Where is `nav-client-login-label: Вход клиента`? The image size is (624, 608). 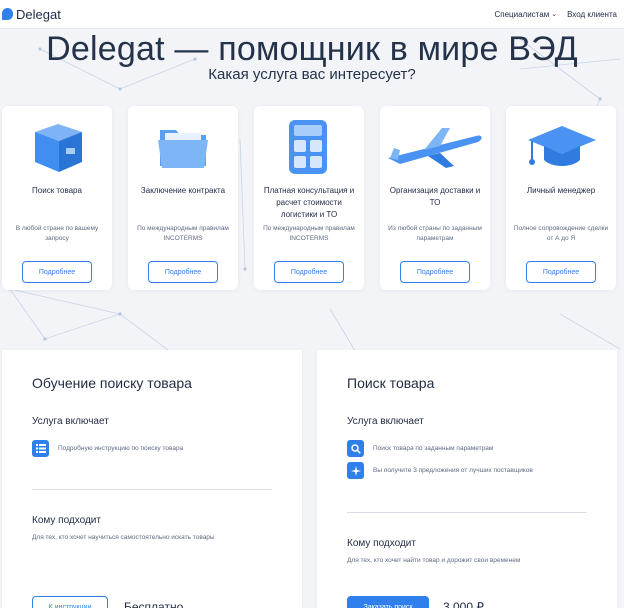
nav-client-login-label: Вход клиента is located at coordinates (592, 14).